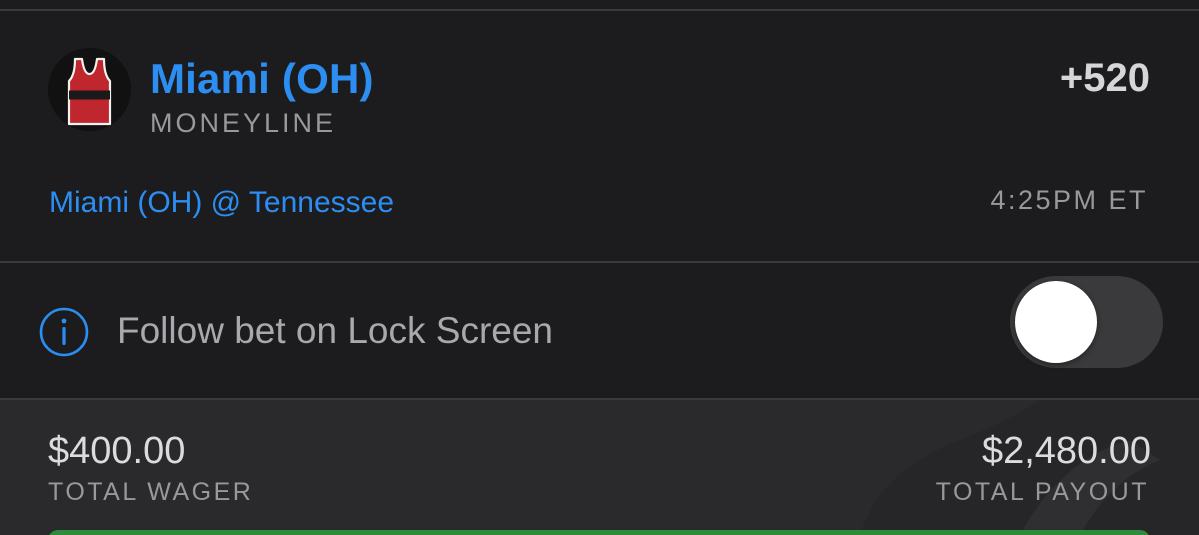 This screenshot has height=535, width=1199. I want to click on basketball-jersey-icon, so click(89, 91).